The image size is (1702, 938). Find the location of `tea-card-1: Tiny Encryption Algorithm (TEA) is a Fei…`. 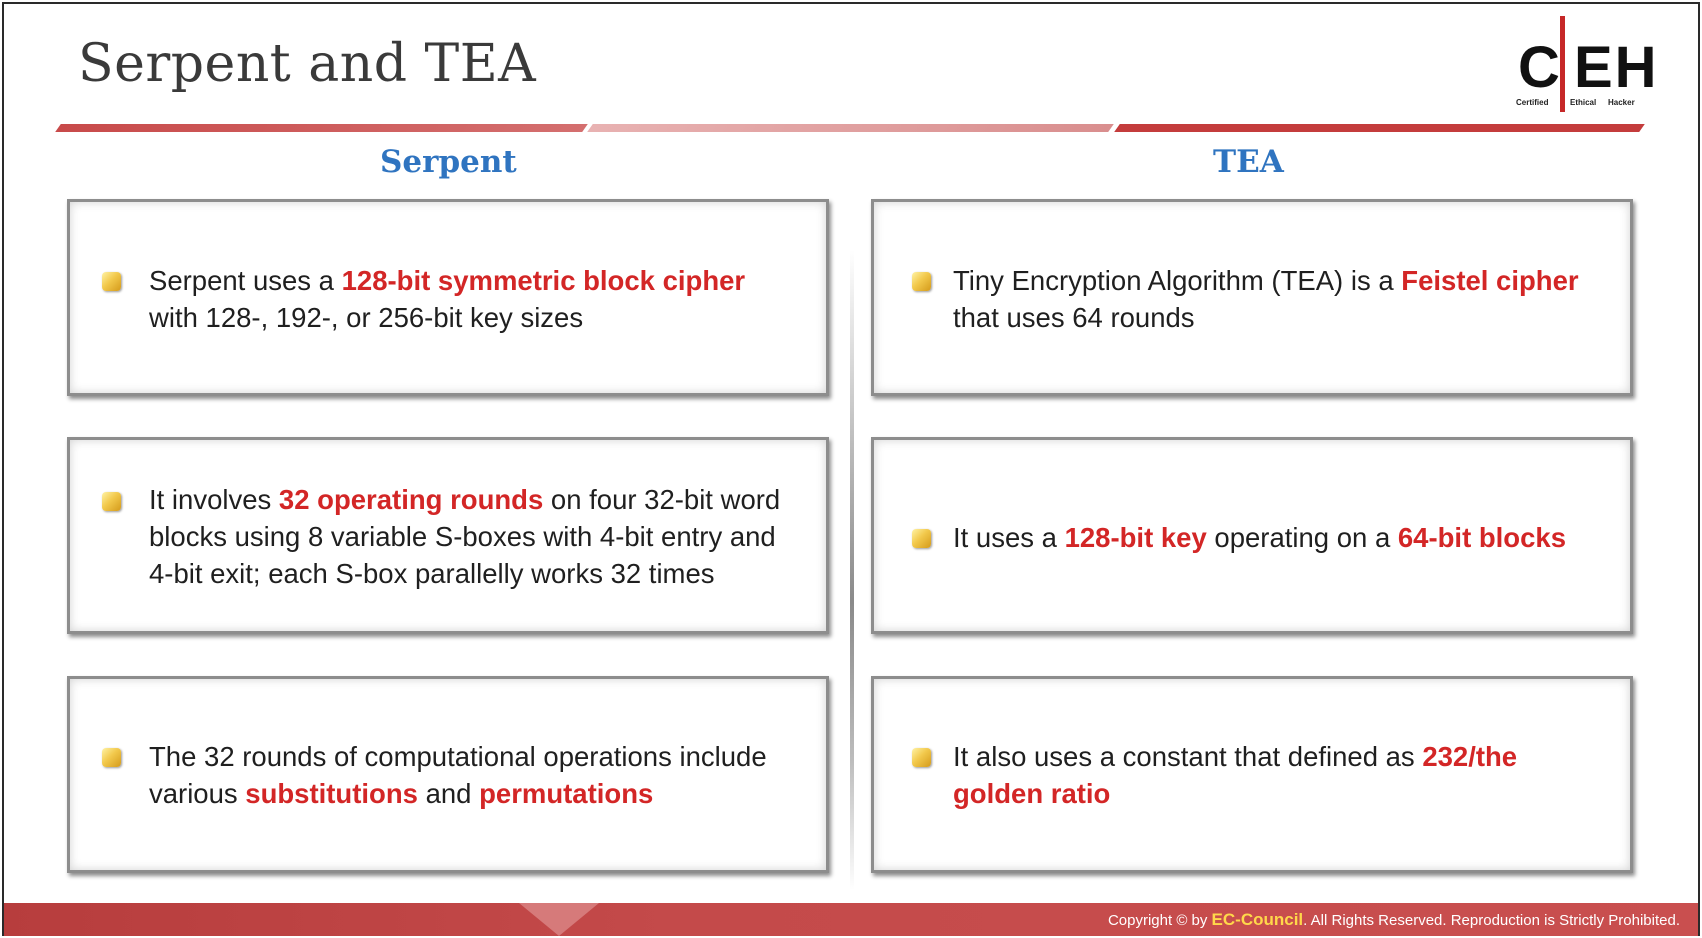

tea-card-1: Tiny Encryption Algorithm (TEA) is a Fei… is located at coordinates (1252, 297).